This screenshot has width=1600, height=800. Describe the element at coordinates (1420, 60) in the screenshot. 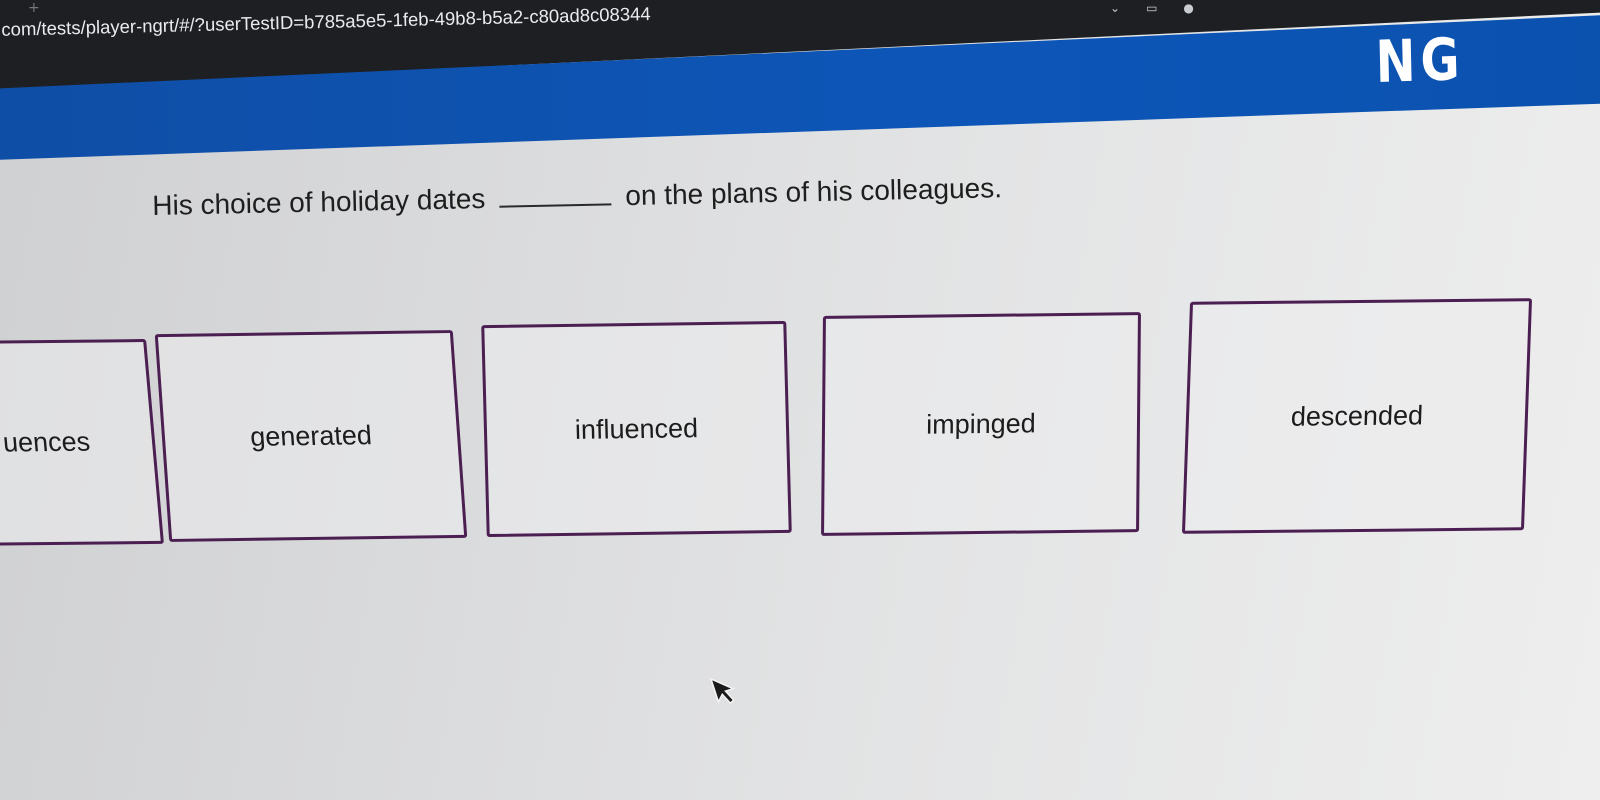

I see `brand-logo: NG` at that location.